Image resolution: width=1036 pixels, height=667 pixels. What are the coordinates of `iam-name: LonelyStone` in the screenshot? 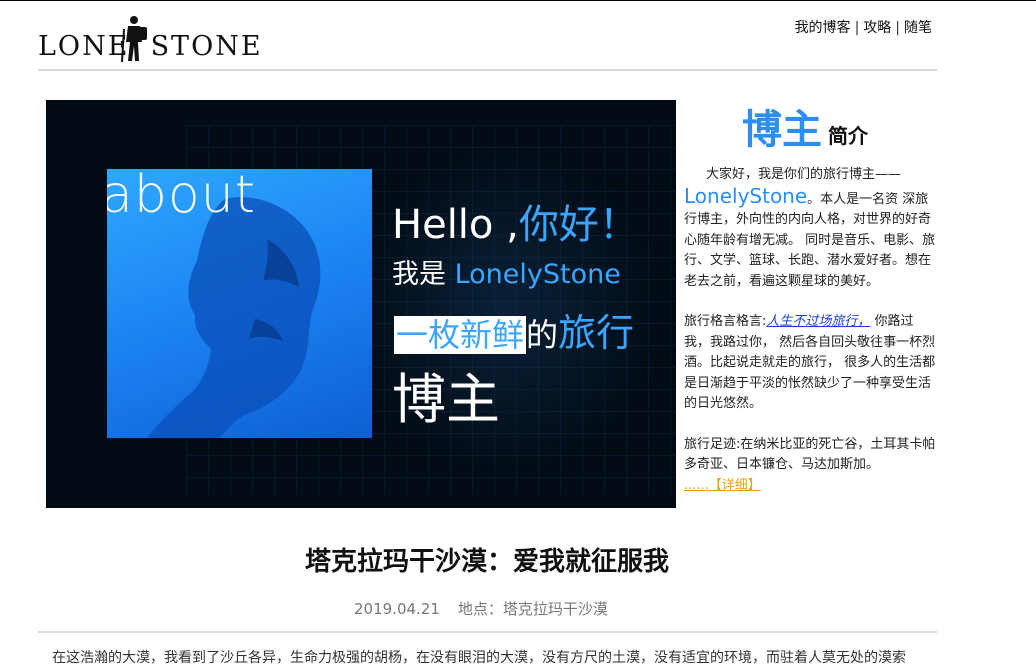 It's located at (537, 274).